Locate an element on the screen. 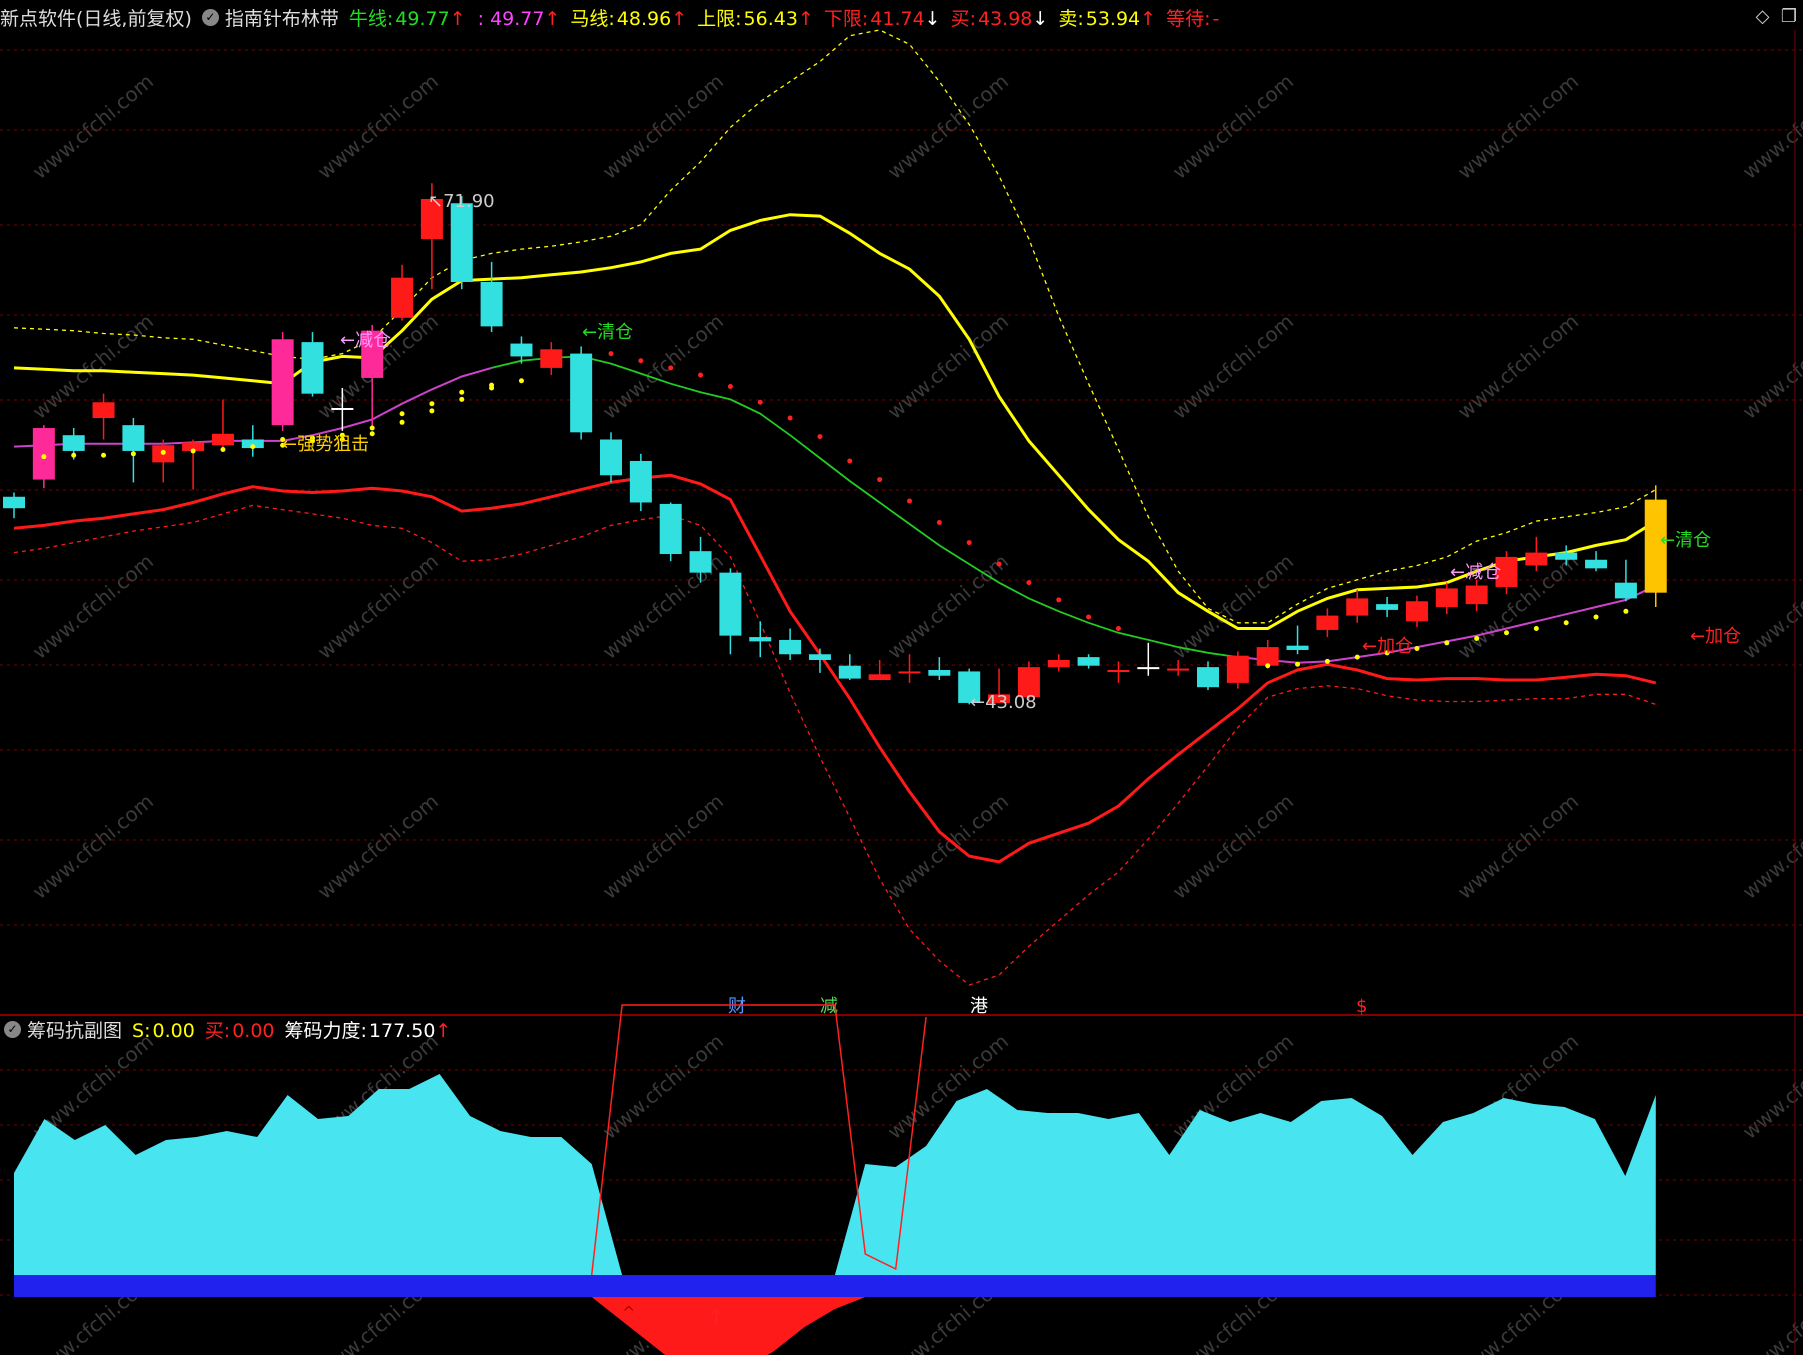  sub-header-value: 0.00 is located at coordinates (253, 1030).